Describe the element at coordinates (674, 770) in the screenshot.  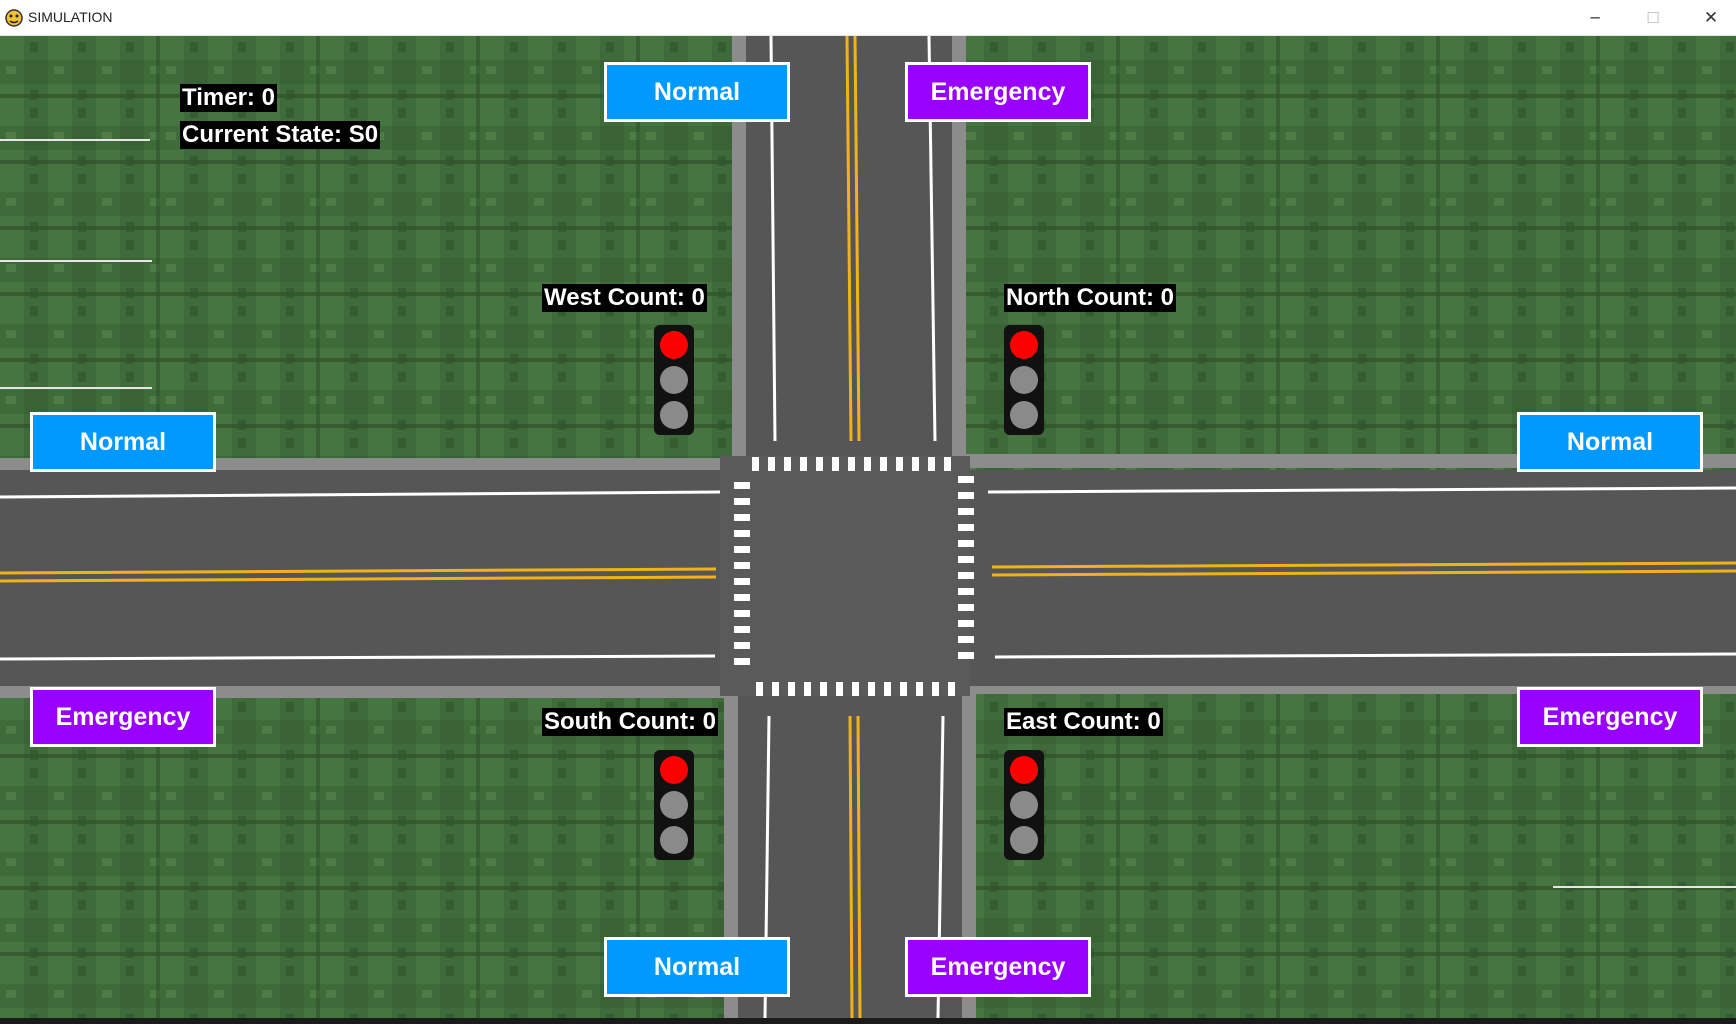
I see `south-red-lamp` at that location.